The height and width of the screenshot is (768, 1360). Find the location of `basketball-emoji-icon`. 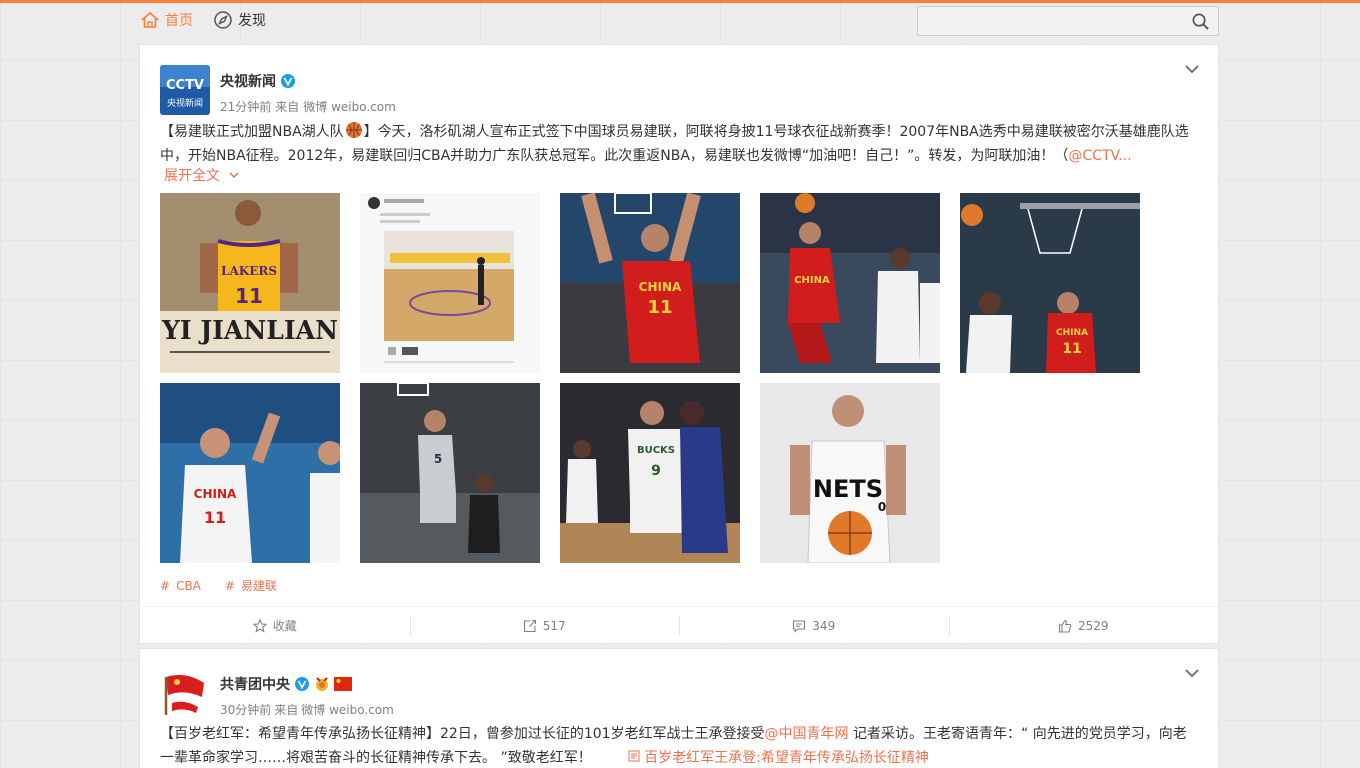

basketball-emoji-icon is located at coordinates (354, 130).